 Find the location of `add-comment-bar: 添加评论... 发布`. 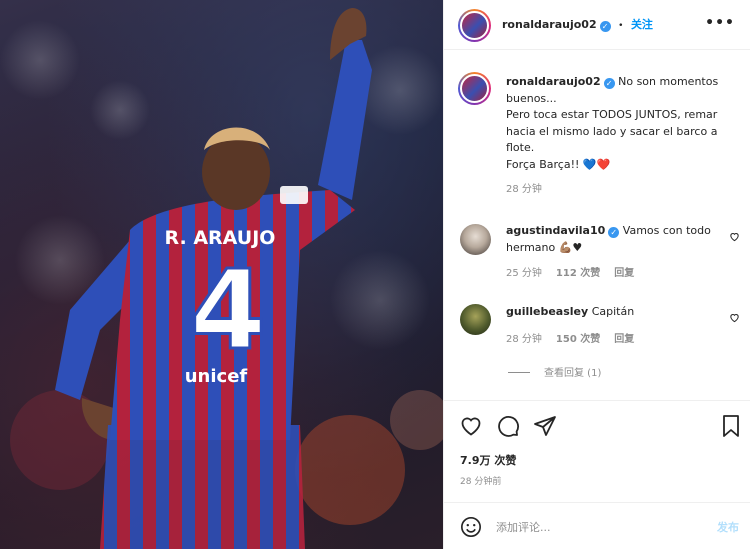

add-comment-bar: 添加评论... 发布 is located at coordinates (597, 525).